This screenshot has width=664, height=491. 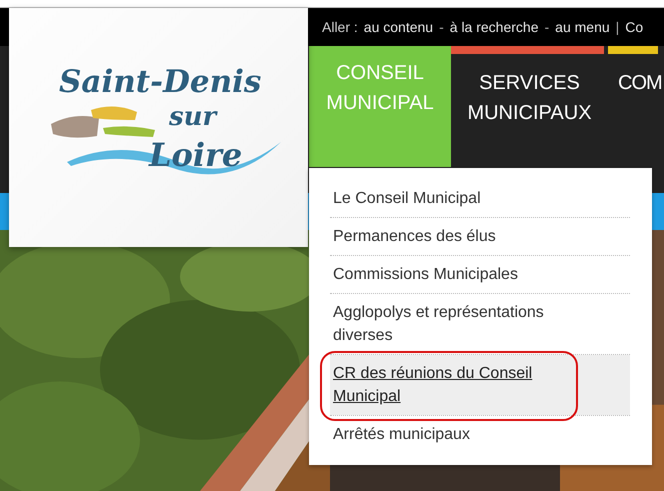 I want to click on dropdown-item: Agglopolys et représentations diverses, so click(x=480, y=324).